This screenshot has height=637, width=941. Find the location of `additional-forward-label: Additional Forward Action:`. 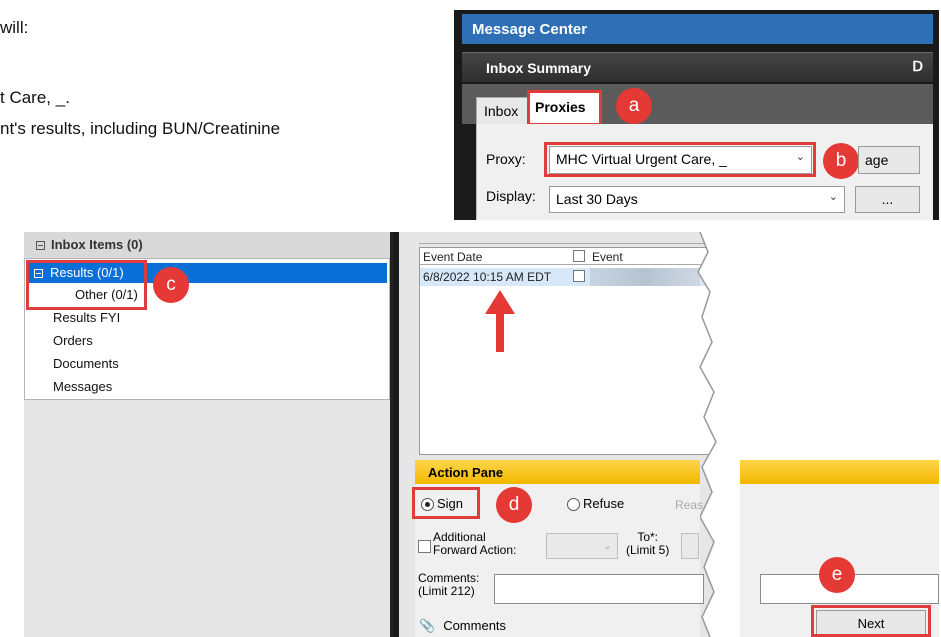

additional-forward-label: Additional Forward Action: is located at coordinates (474, 544).